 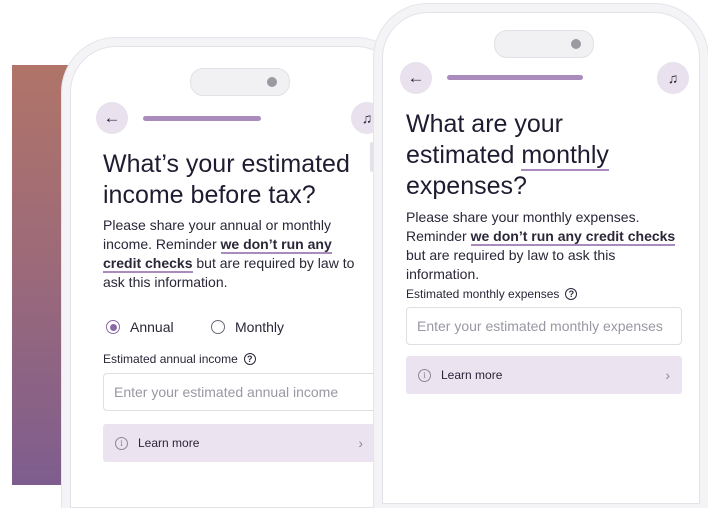 I want to click on radio-annual-label: Annual, so click(x=152, y=327).